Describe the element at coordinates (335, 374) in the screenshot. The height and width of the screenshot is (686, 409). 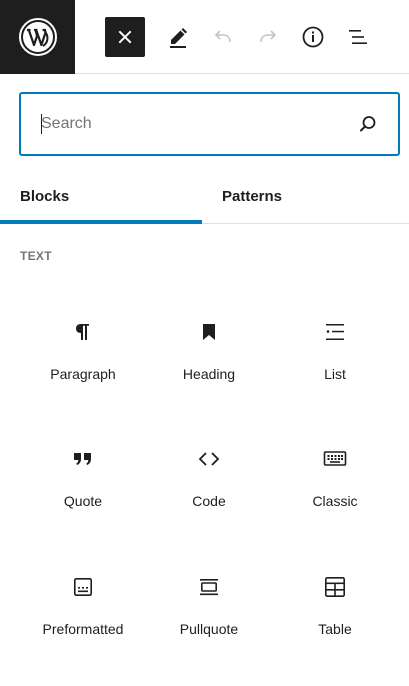
I see `block-label: List` at that location.